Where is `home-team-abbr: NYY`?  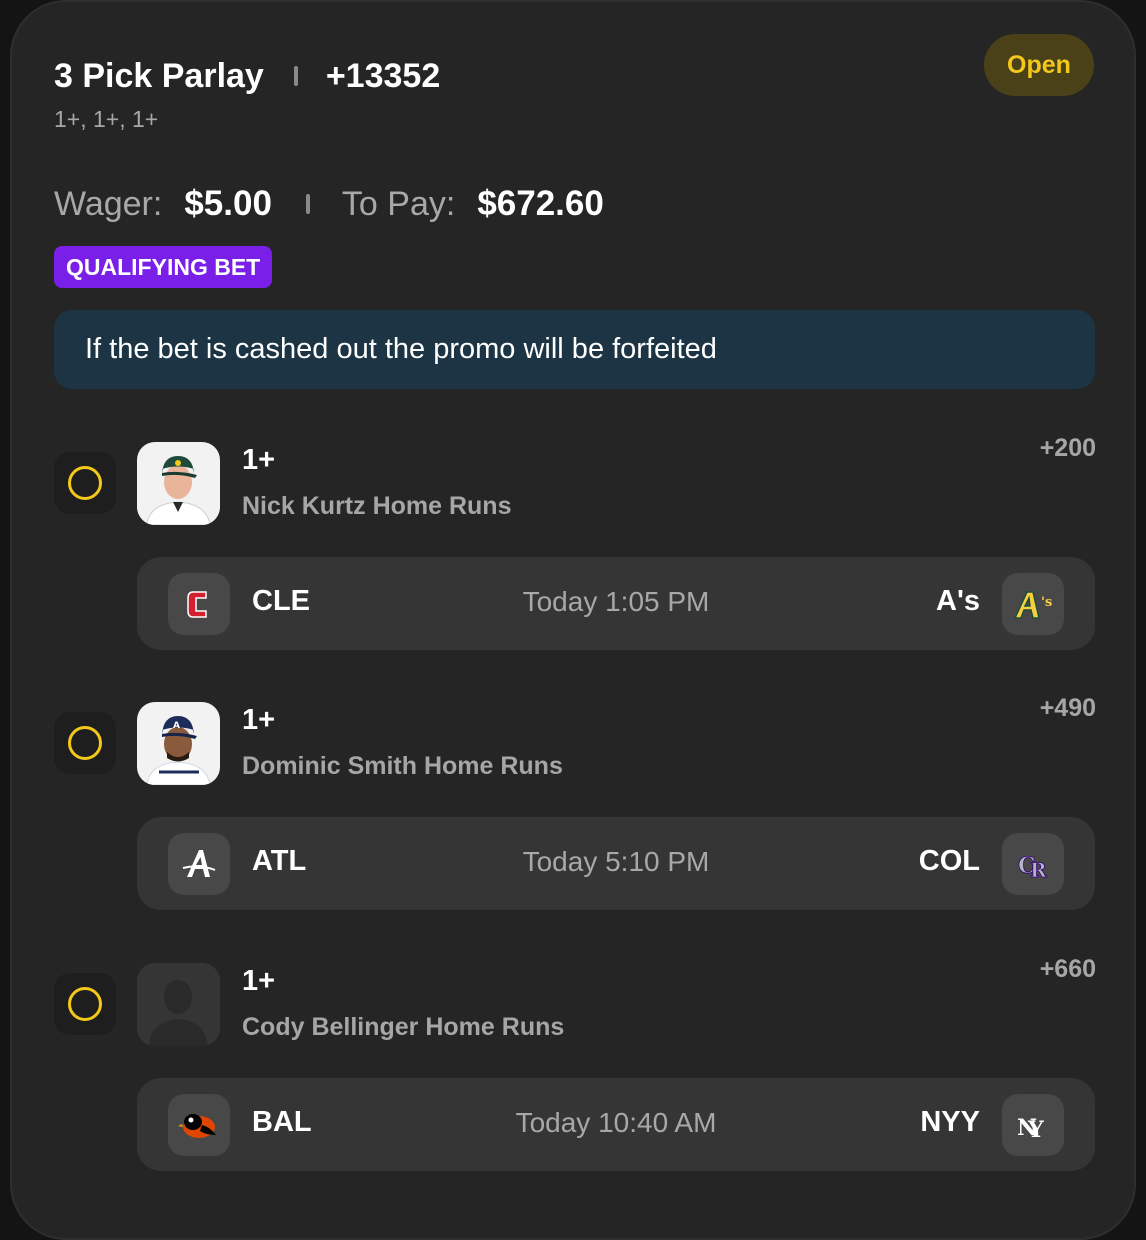
home-team-abbr: NYY is located at coordinates (950, 1122).